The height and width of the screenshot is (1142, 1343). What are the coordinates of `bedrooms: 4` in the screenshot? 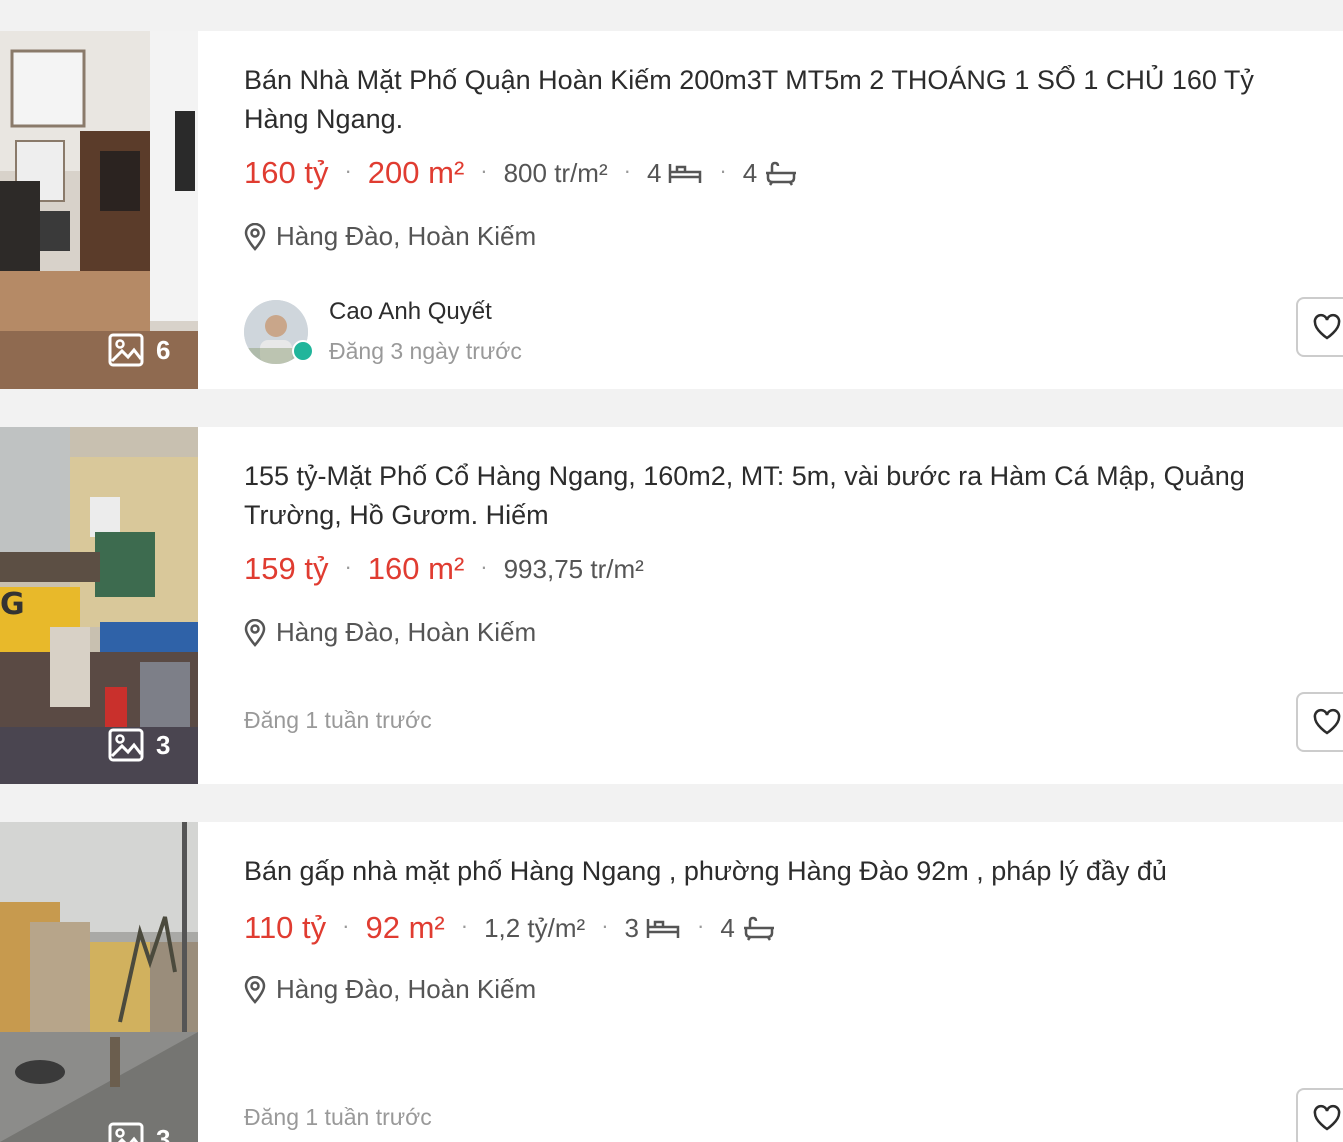 It's located at (675, 173).